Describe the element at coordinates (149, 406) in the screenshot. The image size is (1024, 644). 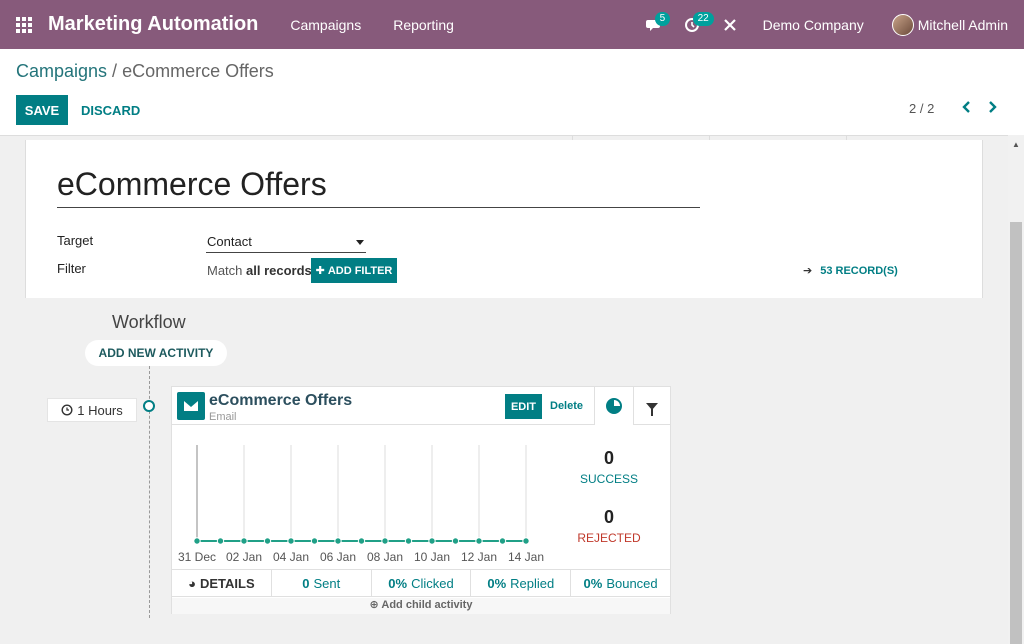
I see `workflow-node` at that location.